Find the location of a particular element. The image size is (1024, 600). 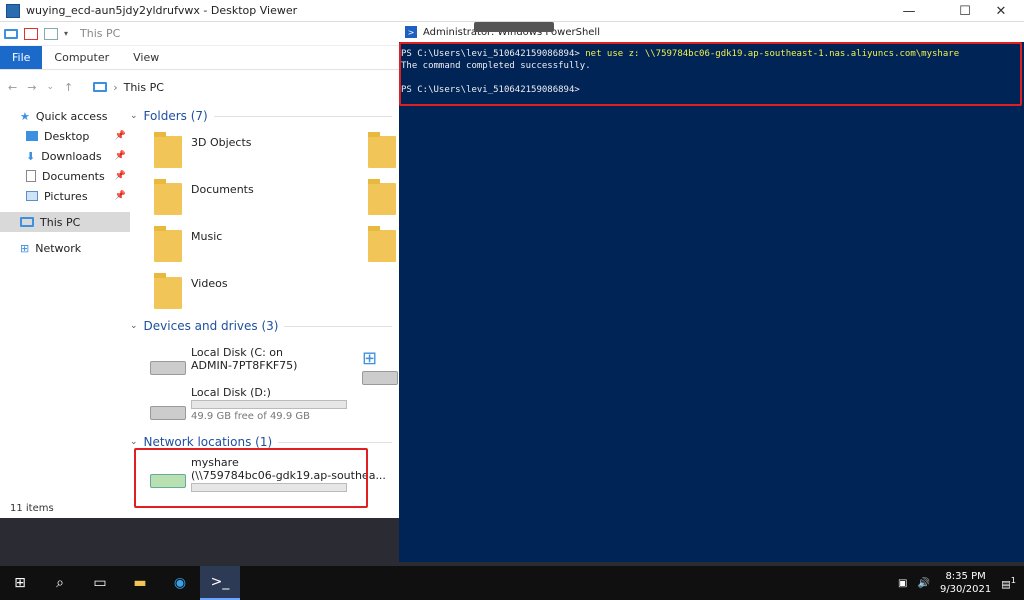

drive-d-label: Local Disk (D:) is located at coordinates (231, 392).